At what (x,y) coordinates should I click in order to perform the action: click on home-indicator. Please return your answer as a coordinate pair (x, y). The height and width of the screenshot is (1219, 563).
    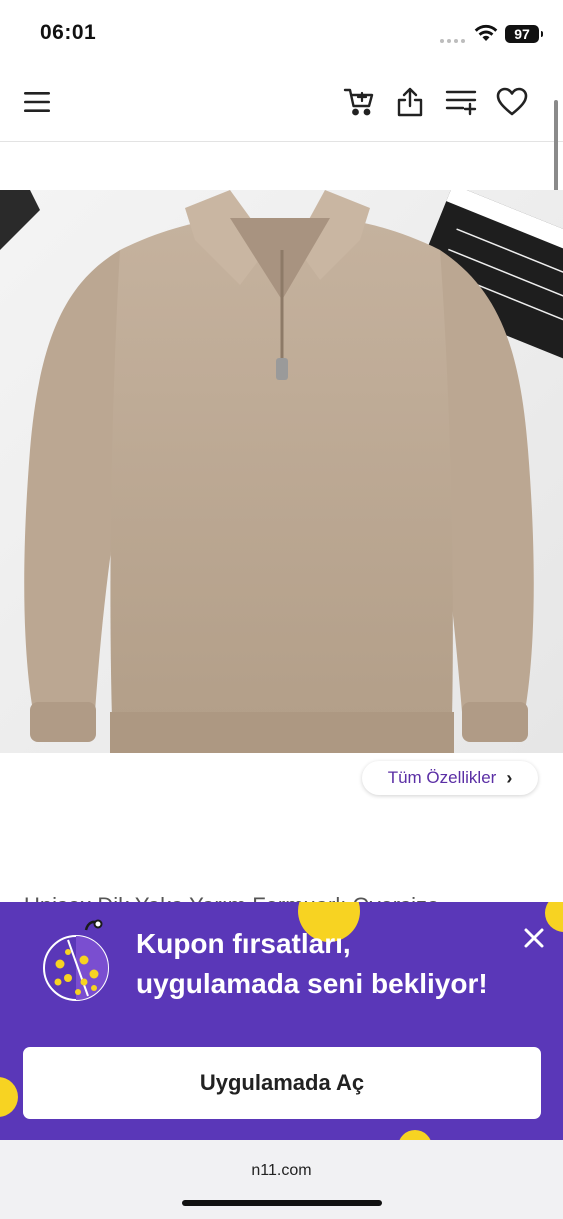
    Looking at the image, I should click on (282, 1203).